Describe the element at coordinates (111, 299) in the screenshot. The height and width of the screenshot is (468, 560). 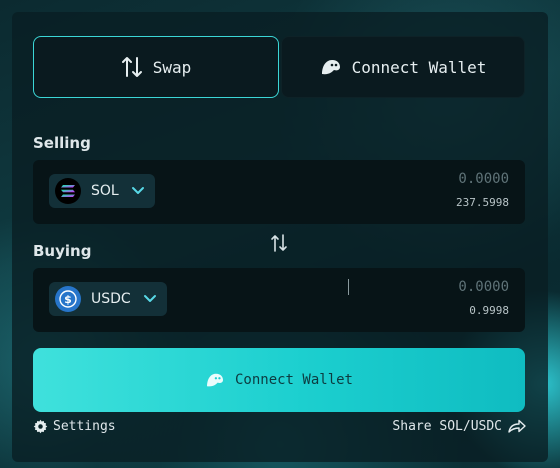
I see `buying-token-symbol: USDC` at that location.